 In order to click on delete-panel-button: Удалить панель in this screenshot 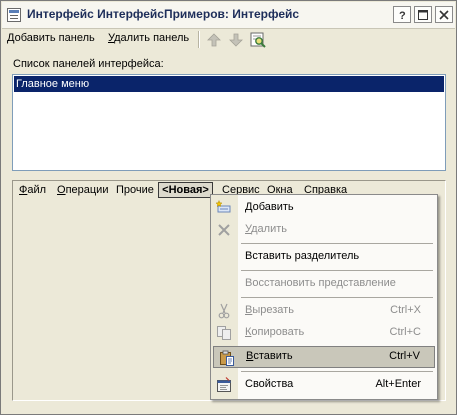, I will do `click(148, 38)`.